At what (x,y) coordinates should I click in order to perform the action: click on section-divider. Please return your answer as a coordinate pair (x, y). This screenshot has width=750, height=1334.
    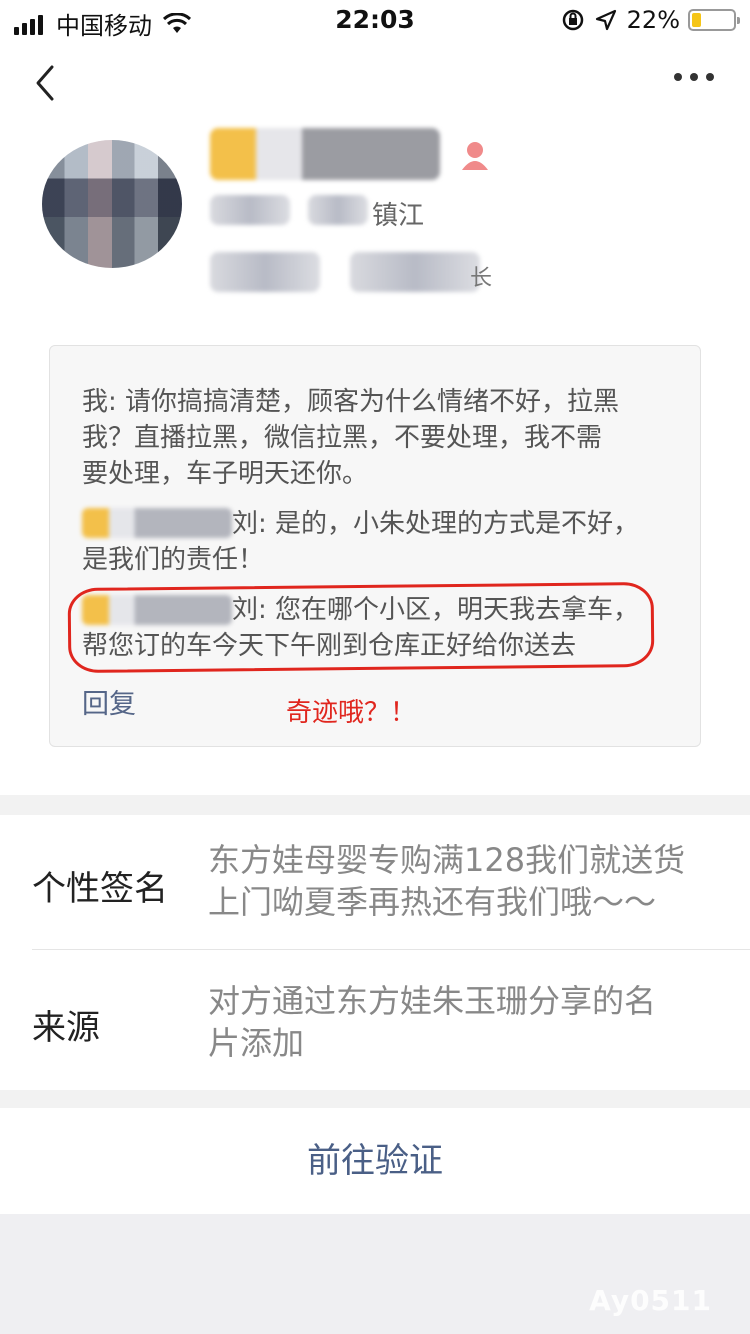
    Looking at the image, I should click on (375, 805).